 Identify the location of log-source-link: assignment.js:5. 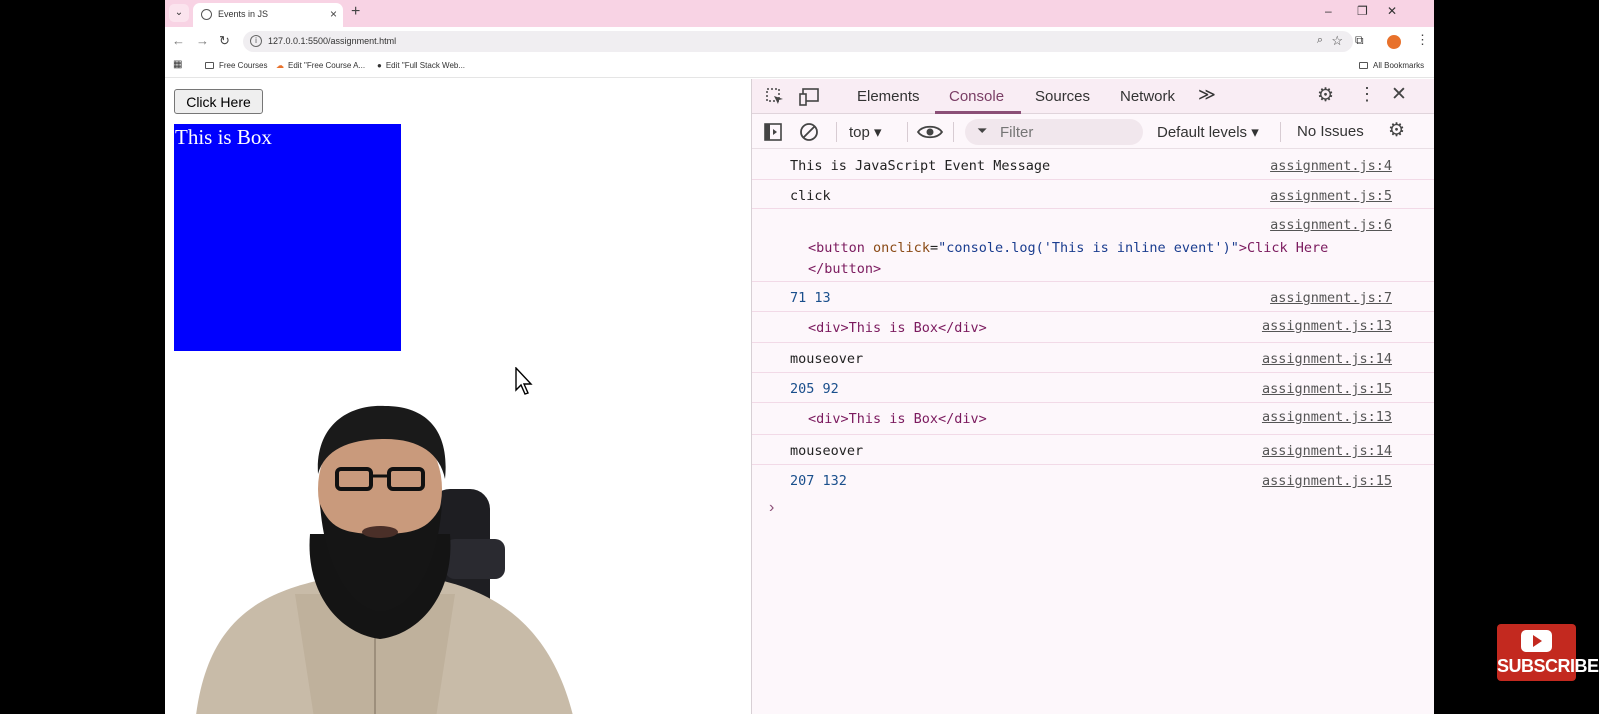
(1331, 196).